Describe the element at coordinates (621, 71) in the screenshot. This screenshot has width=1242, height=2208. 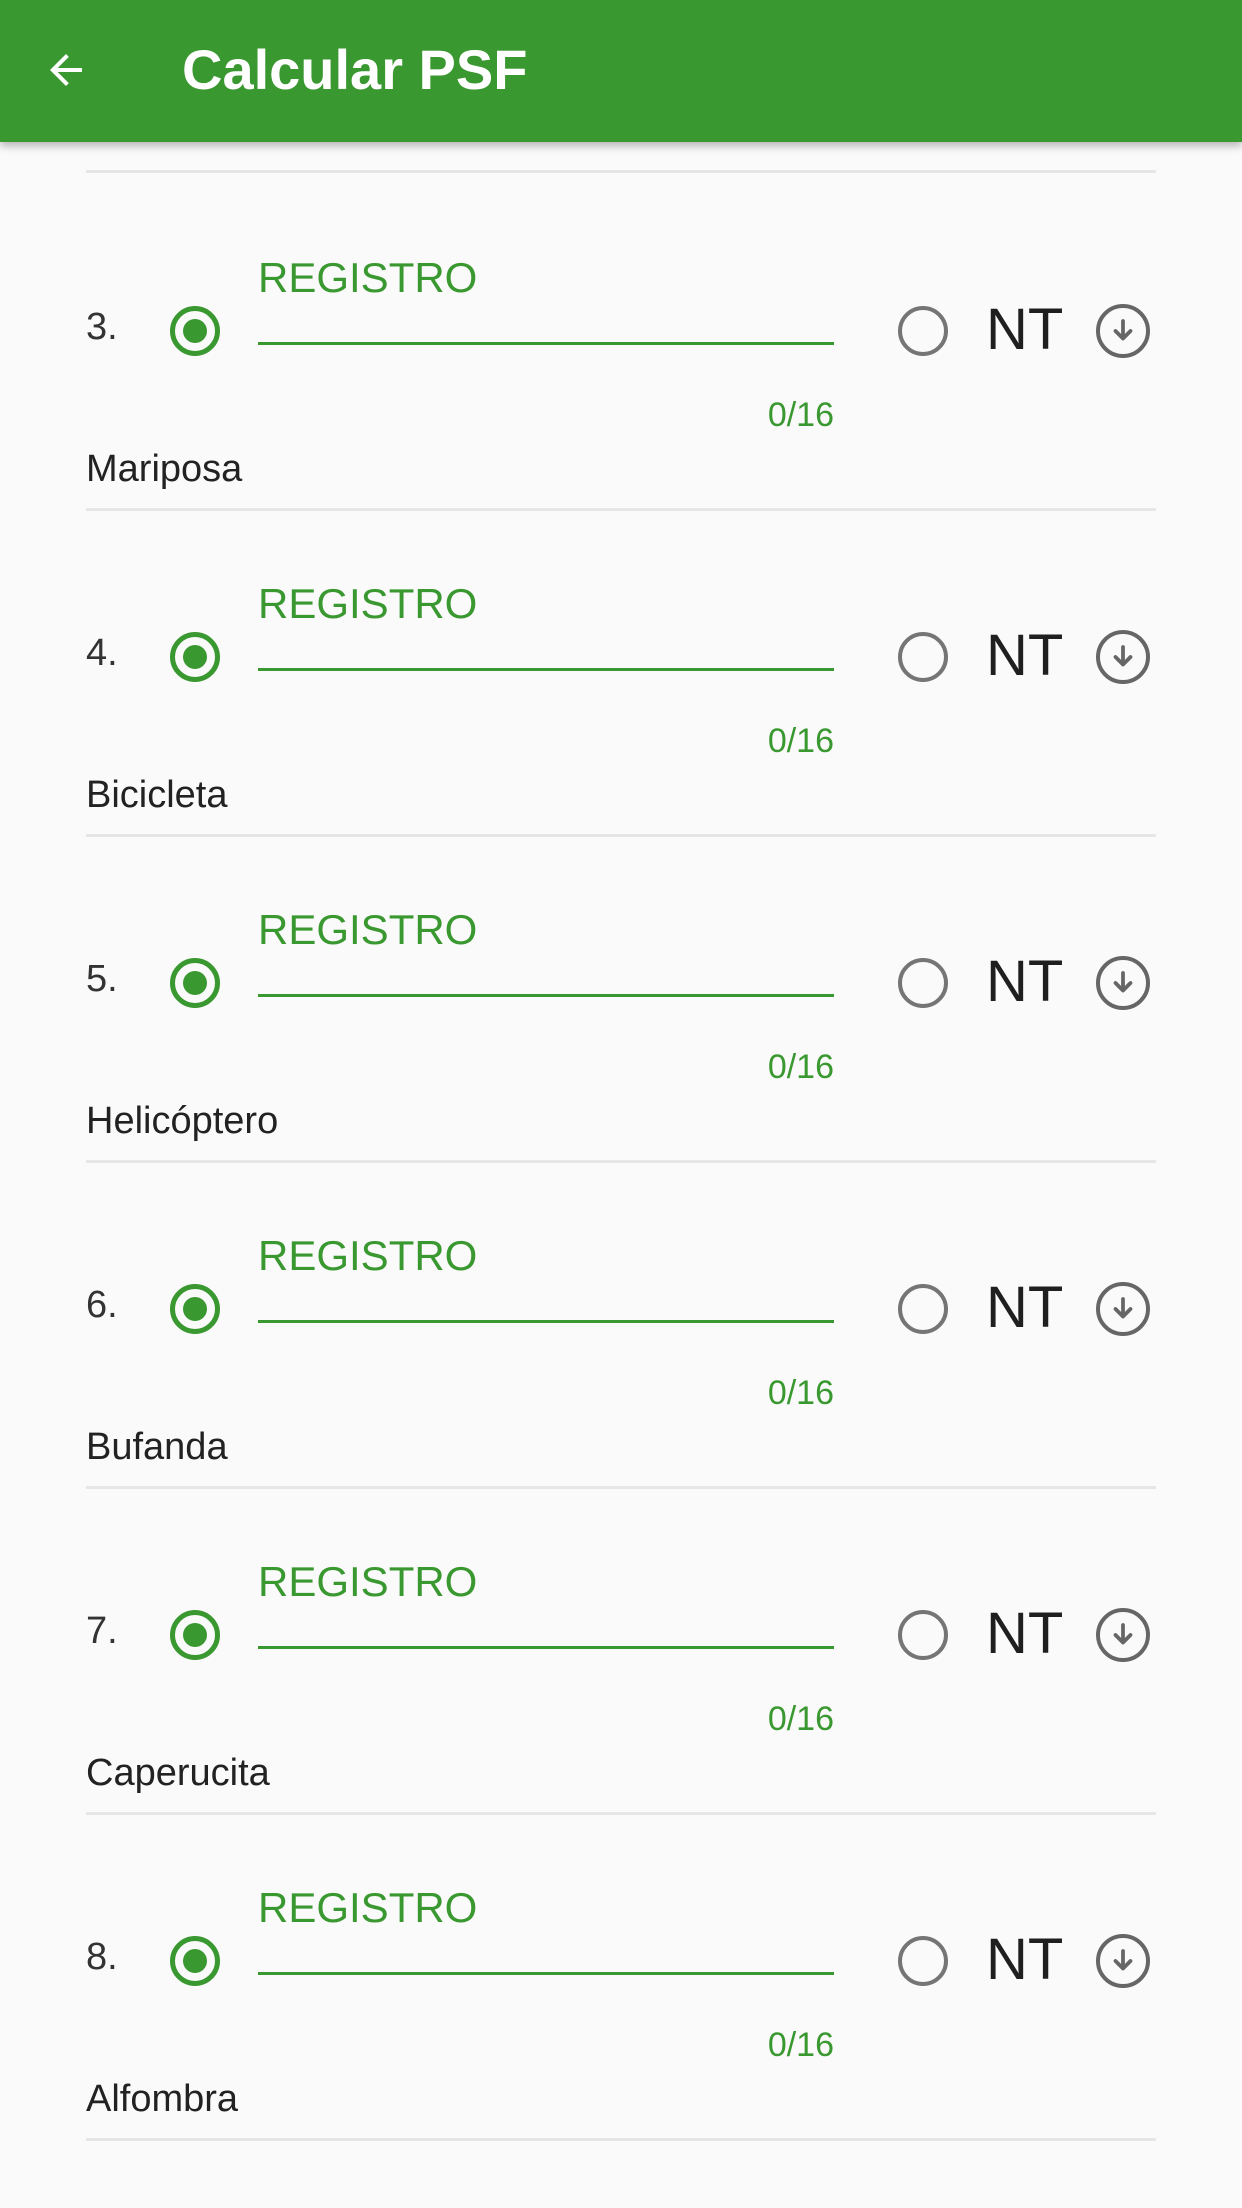
I see `app-bar: Calcular PSF` at that location.